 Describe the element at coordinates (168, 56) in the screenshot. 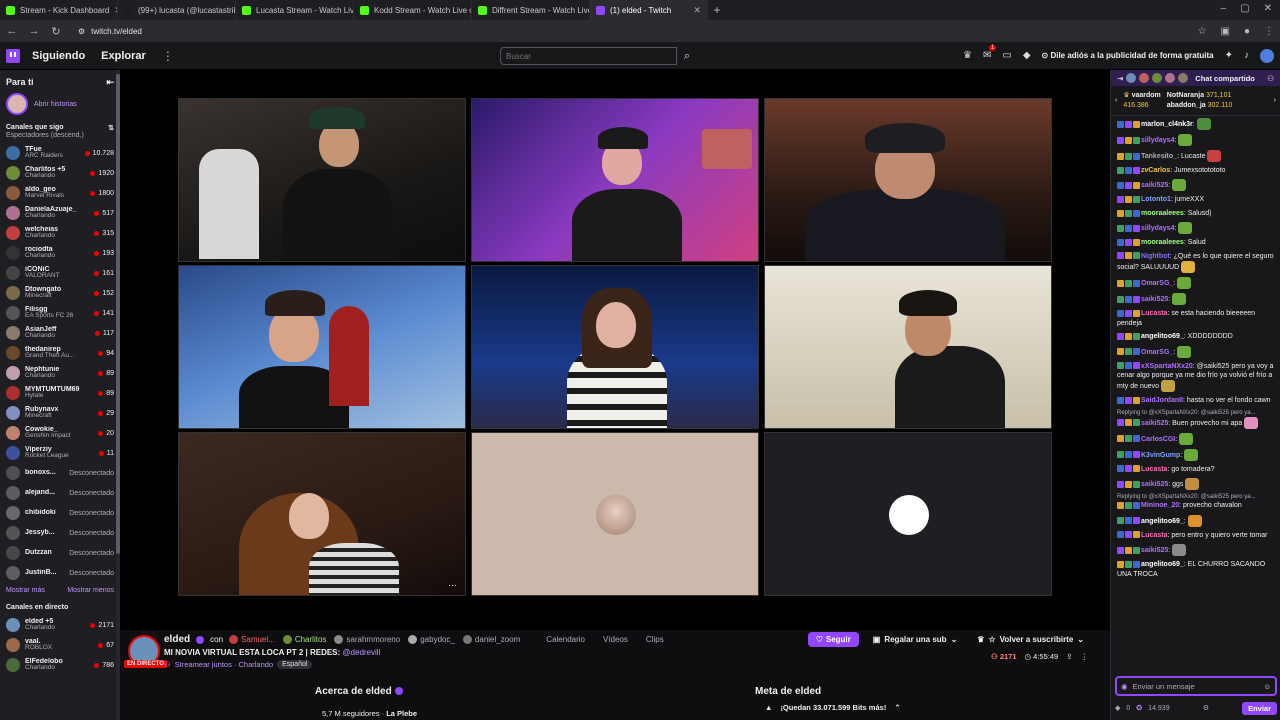

I see `more-menu-icon: ⋮` at that location.